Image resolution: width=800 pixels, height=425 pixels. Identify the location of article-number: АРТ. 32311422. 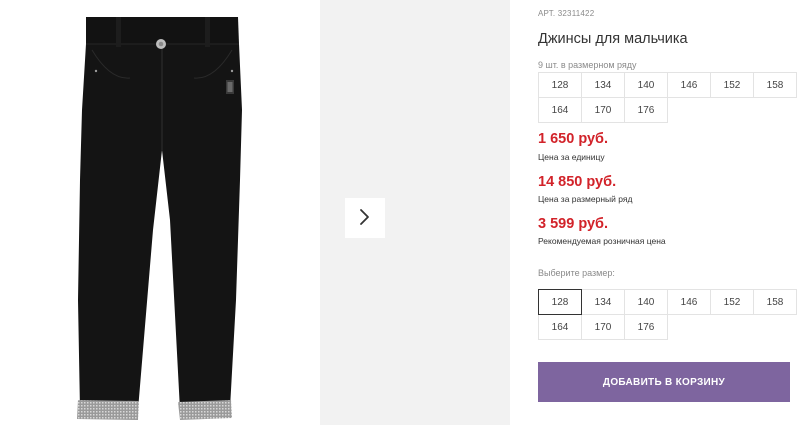
(566, 13).